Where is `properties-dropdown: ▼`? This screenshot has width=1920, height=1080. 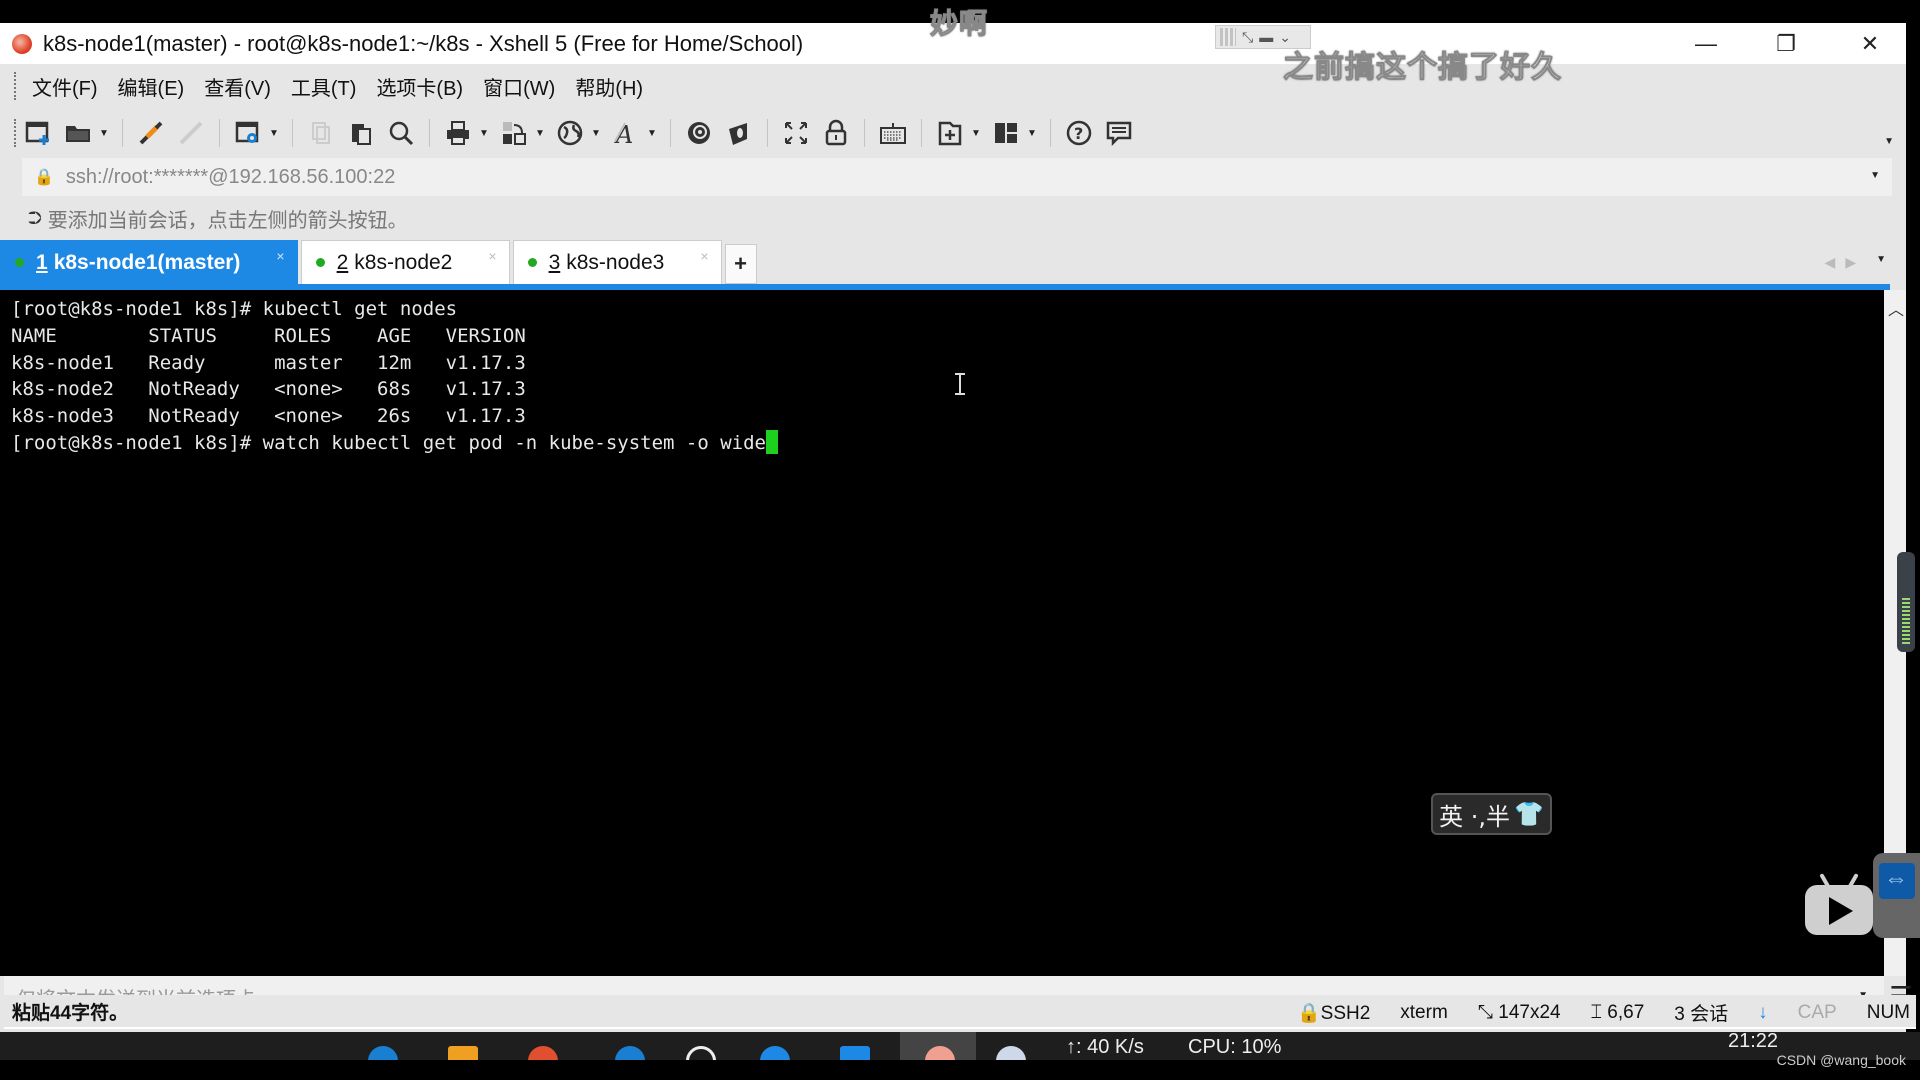 properties-dropdown: ▼ is located at coordinates (274, 133).